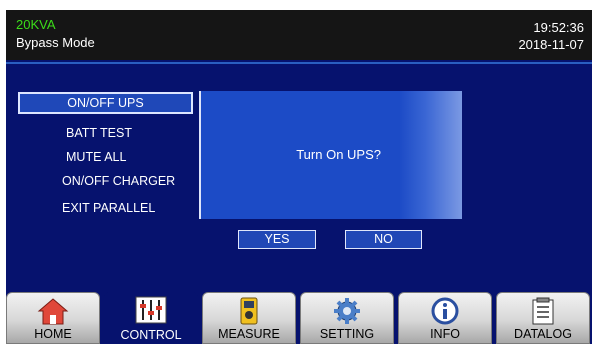 This screenshot has width=596, height=347. I want to click on dialog-message: Turn On UPS?, so click(338, 154).